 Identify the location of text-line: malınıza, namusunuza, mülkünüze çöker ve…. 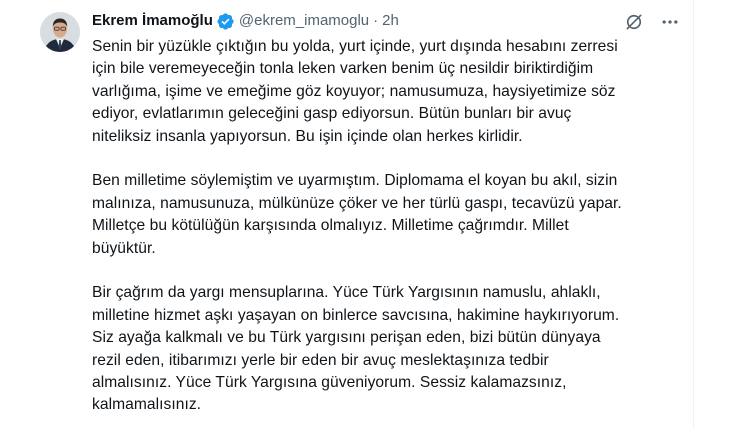
(357, 203).